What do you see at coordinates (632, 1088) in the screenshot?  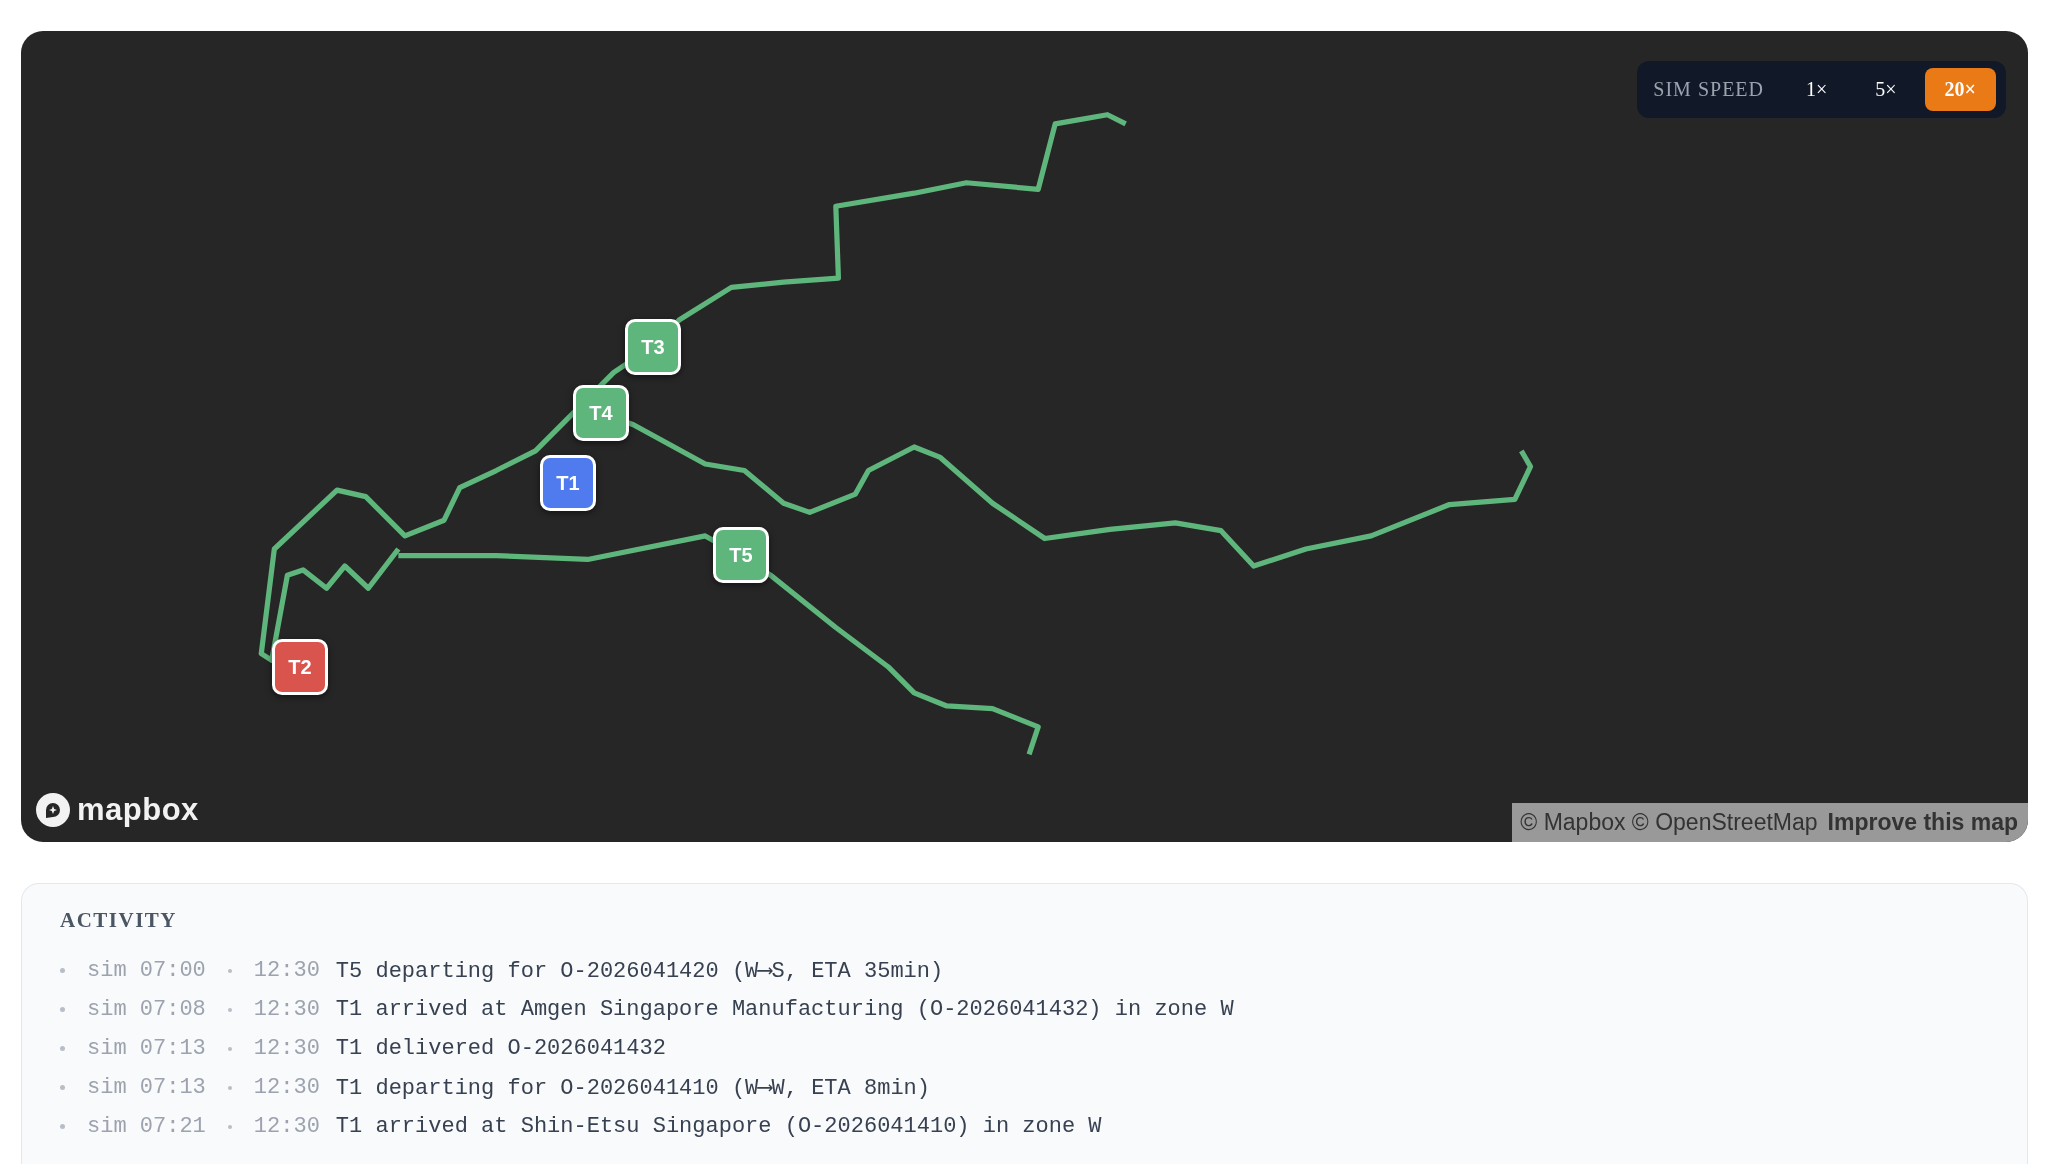 I see `activity-message: T1 departing for O-2026041410 (W⟶W, ETA 8min)` at bounding box center [632, 1088].